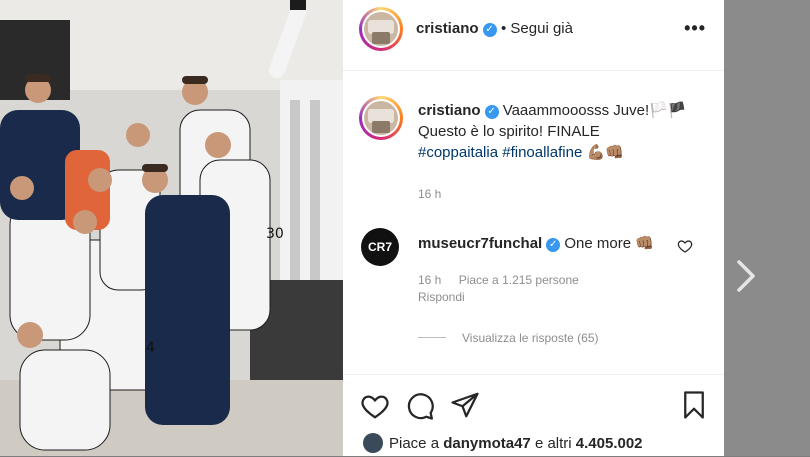 This screenshot has height=457, width=810. I want to click on caption-username: cristiano, so click(449, 110).